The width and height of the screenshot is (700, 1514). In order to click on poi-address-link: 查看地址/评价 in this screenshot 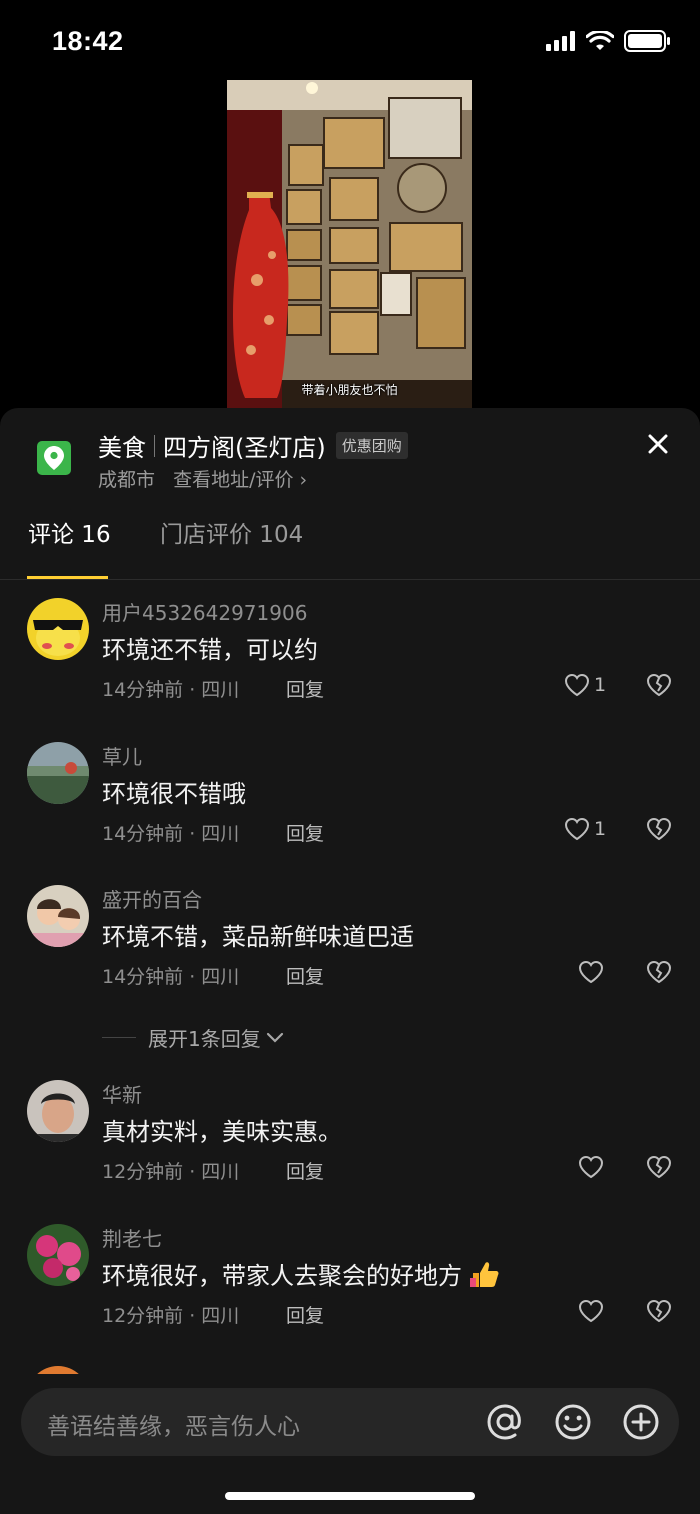, I will do `click(233, 480)`.